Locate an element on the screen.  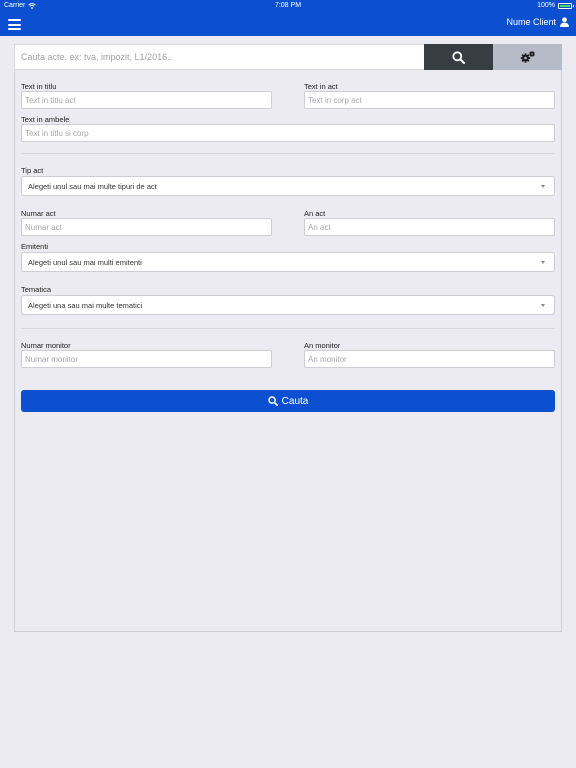
topic-value: Alegeti una sau mai multe tematici is located at coordinates (85, 305).